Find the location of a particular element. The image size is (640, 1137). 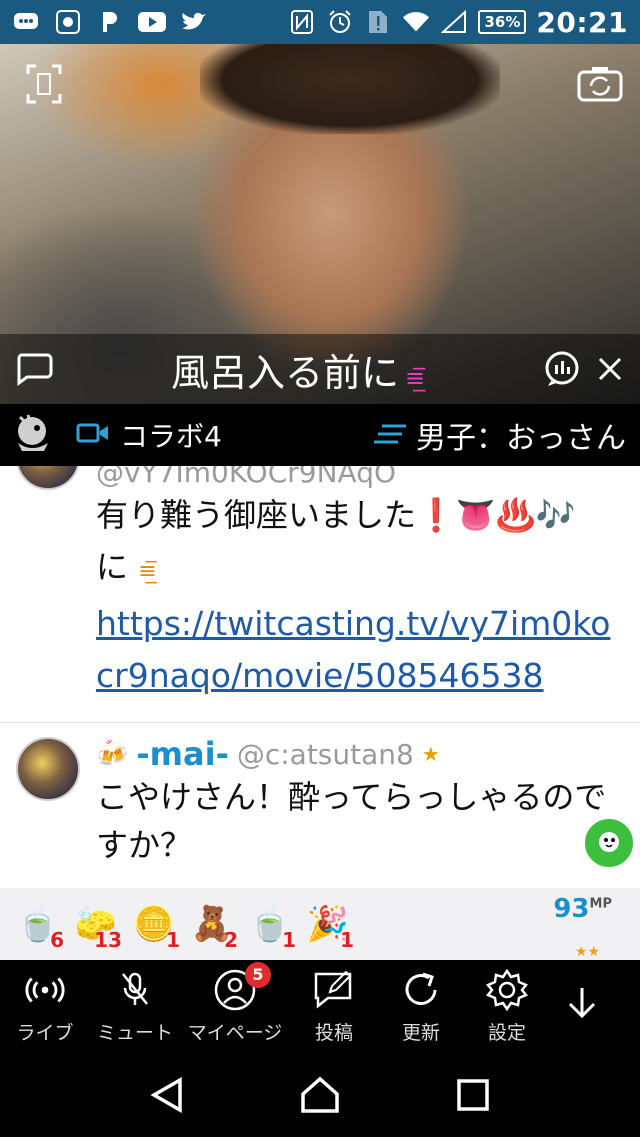

wifi-icon is located at coordinates (416, 22).